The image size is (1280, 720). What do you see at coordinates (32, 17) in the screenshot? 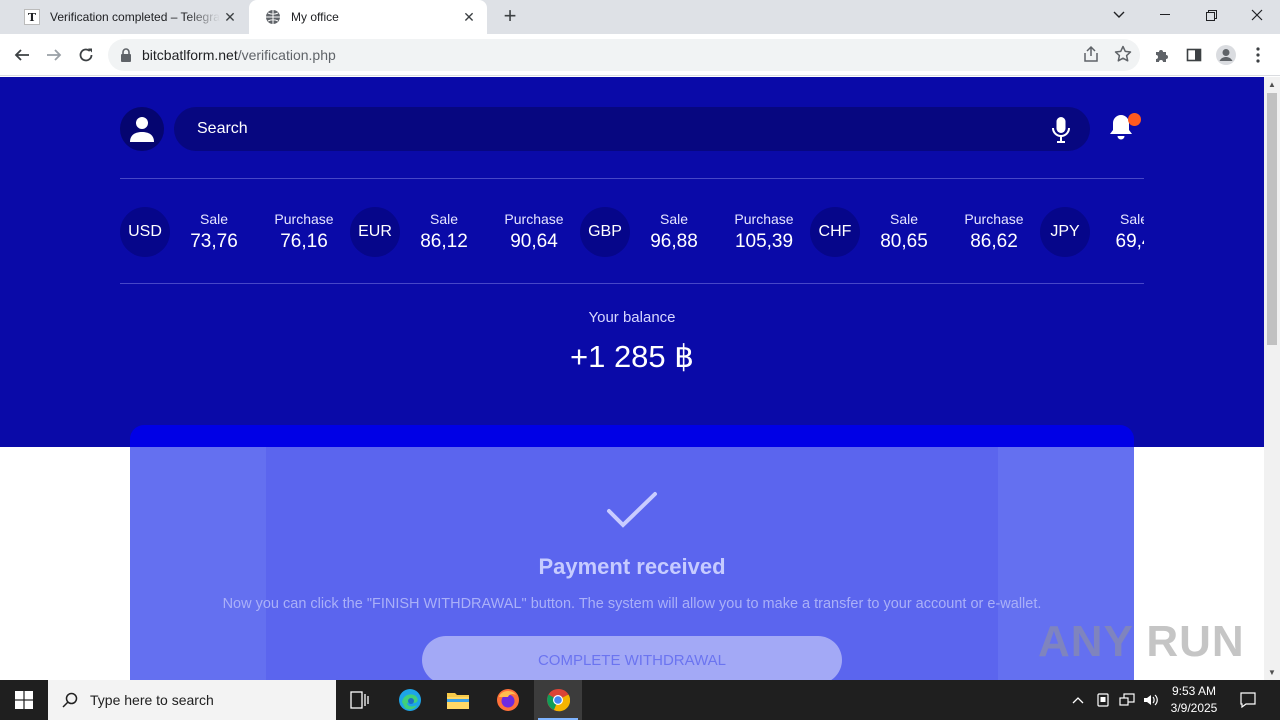
I see `telegraph-favicon-icon: T` at bounding box center [32, 17].